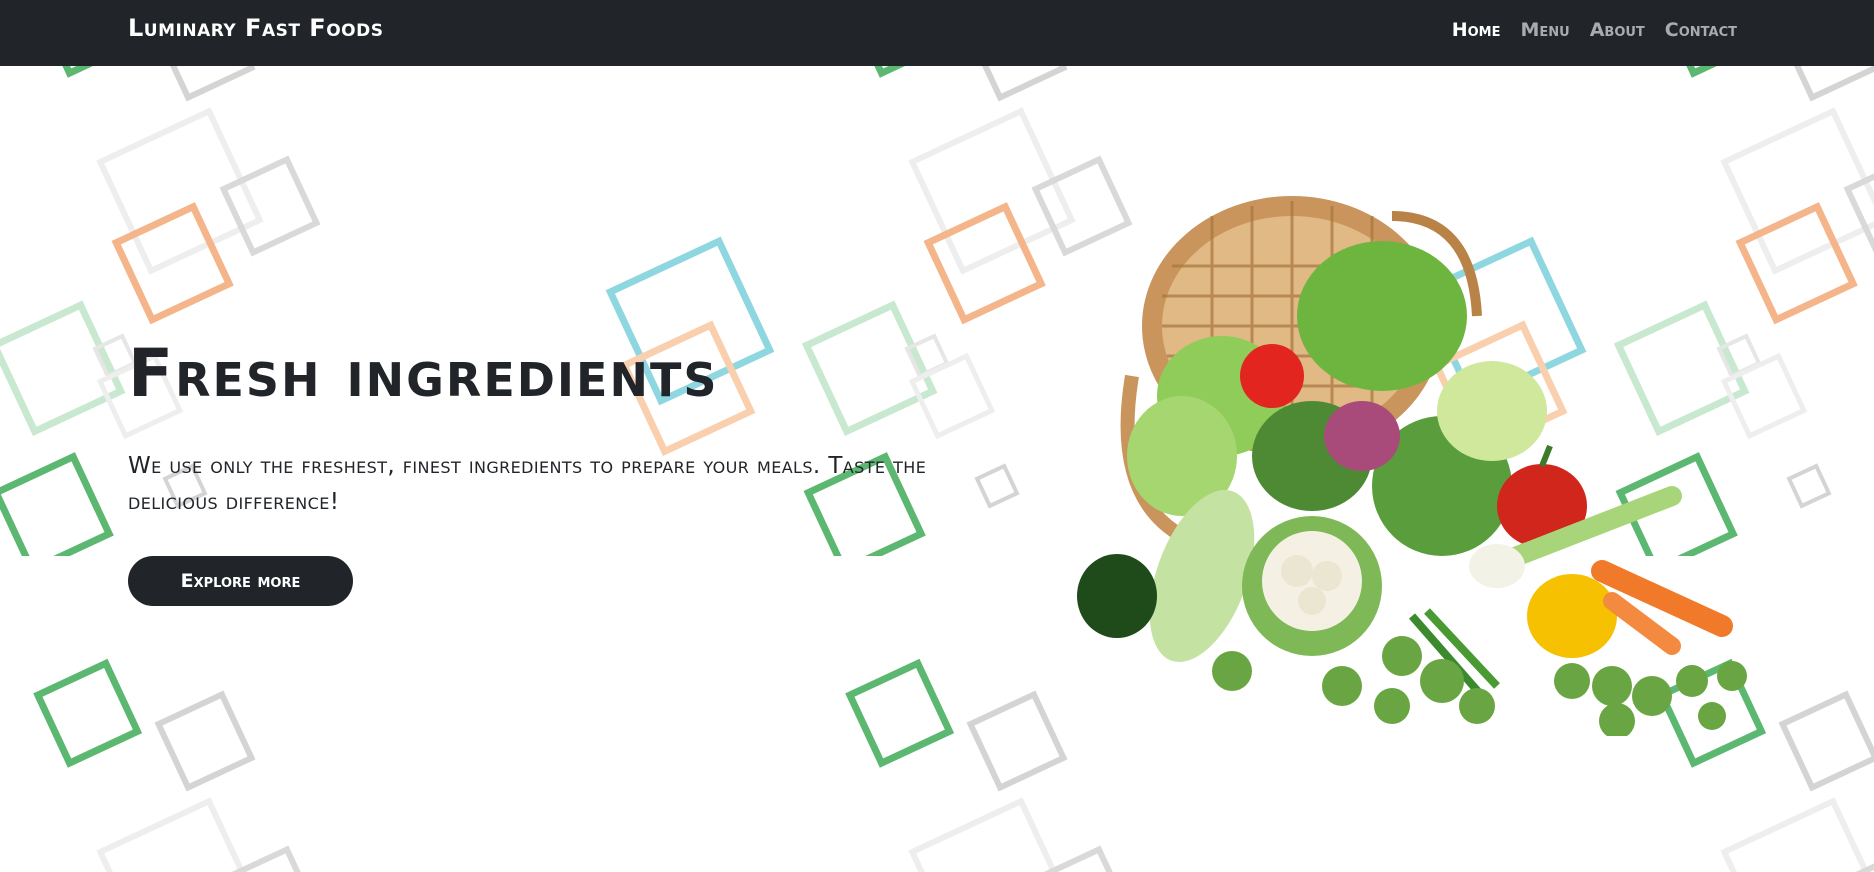 This screenshot has width=1874, height=872. I want to click on nav-links: Home Menu About Contact, so click(1594, 30).